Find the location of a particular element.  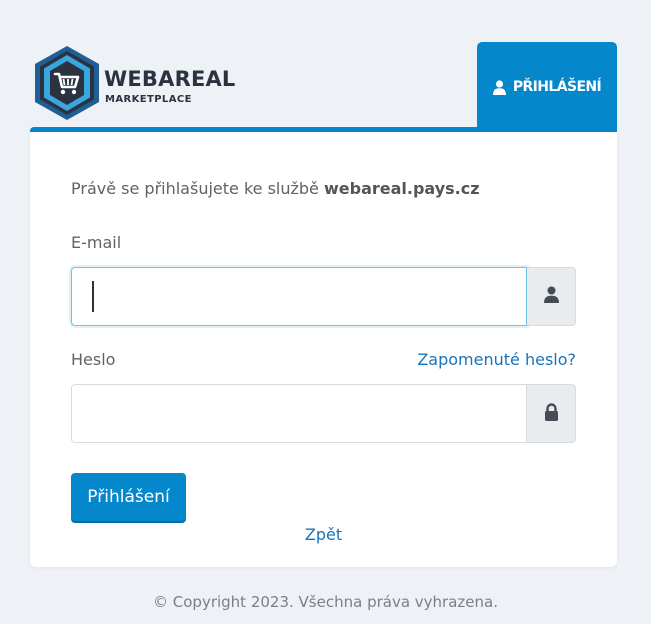

password-addon is located at coordinates (551, 413).